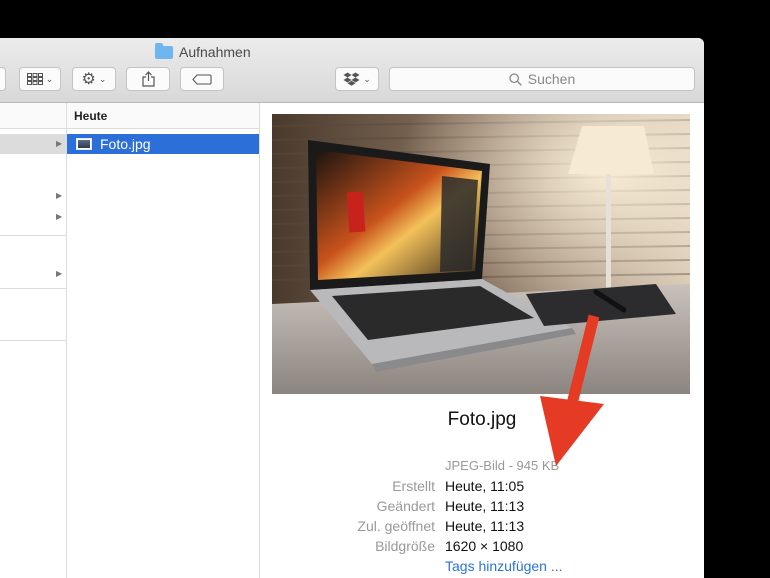  What do you see at coordinates (572, 390) in the screenshot?
I see `annotation-arrow` at bounding box center [572, 390].